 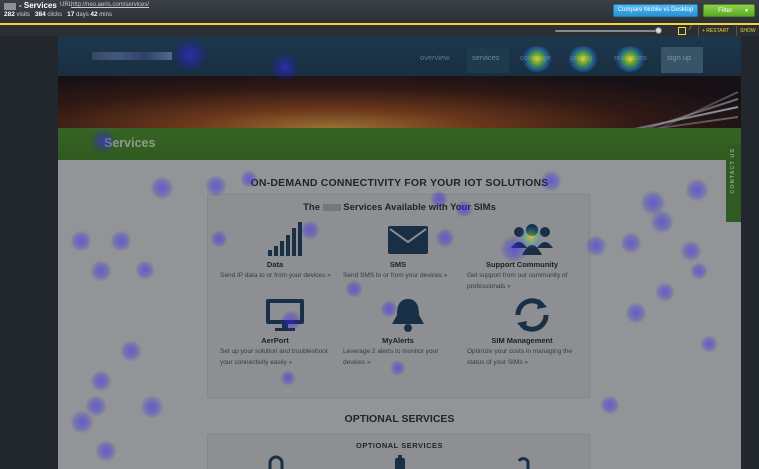 What do you see at coordinates (10, 6) in the screenshot?
I see `page-favicon-icon` at bounding box center [10, 6].